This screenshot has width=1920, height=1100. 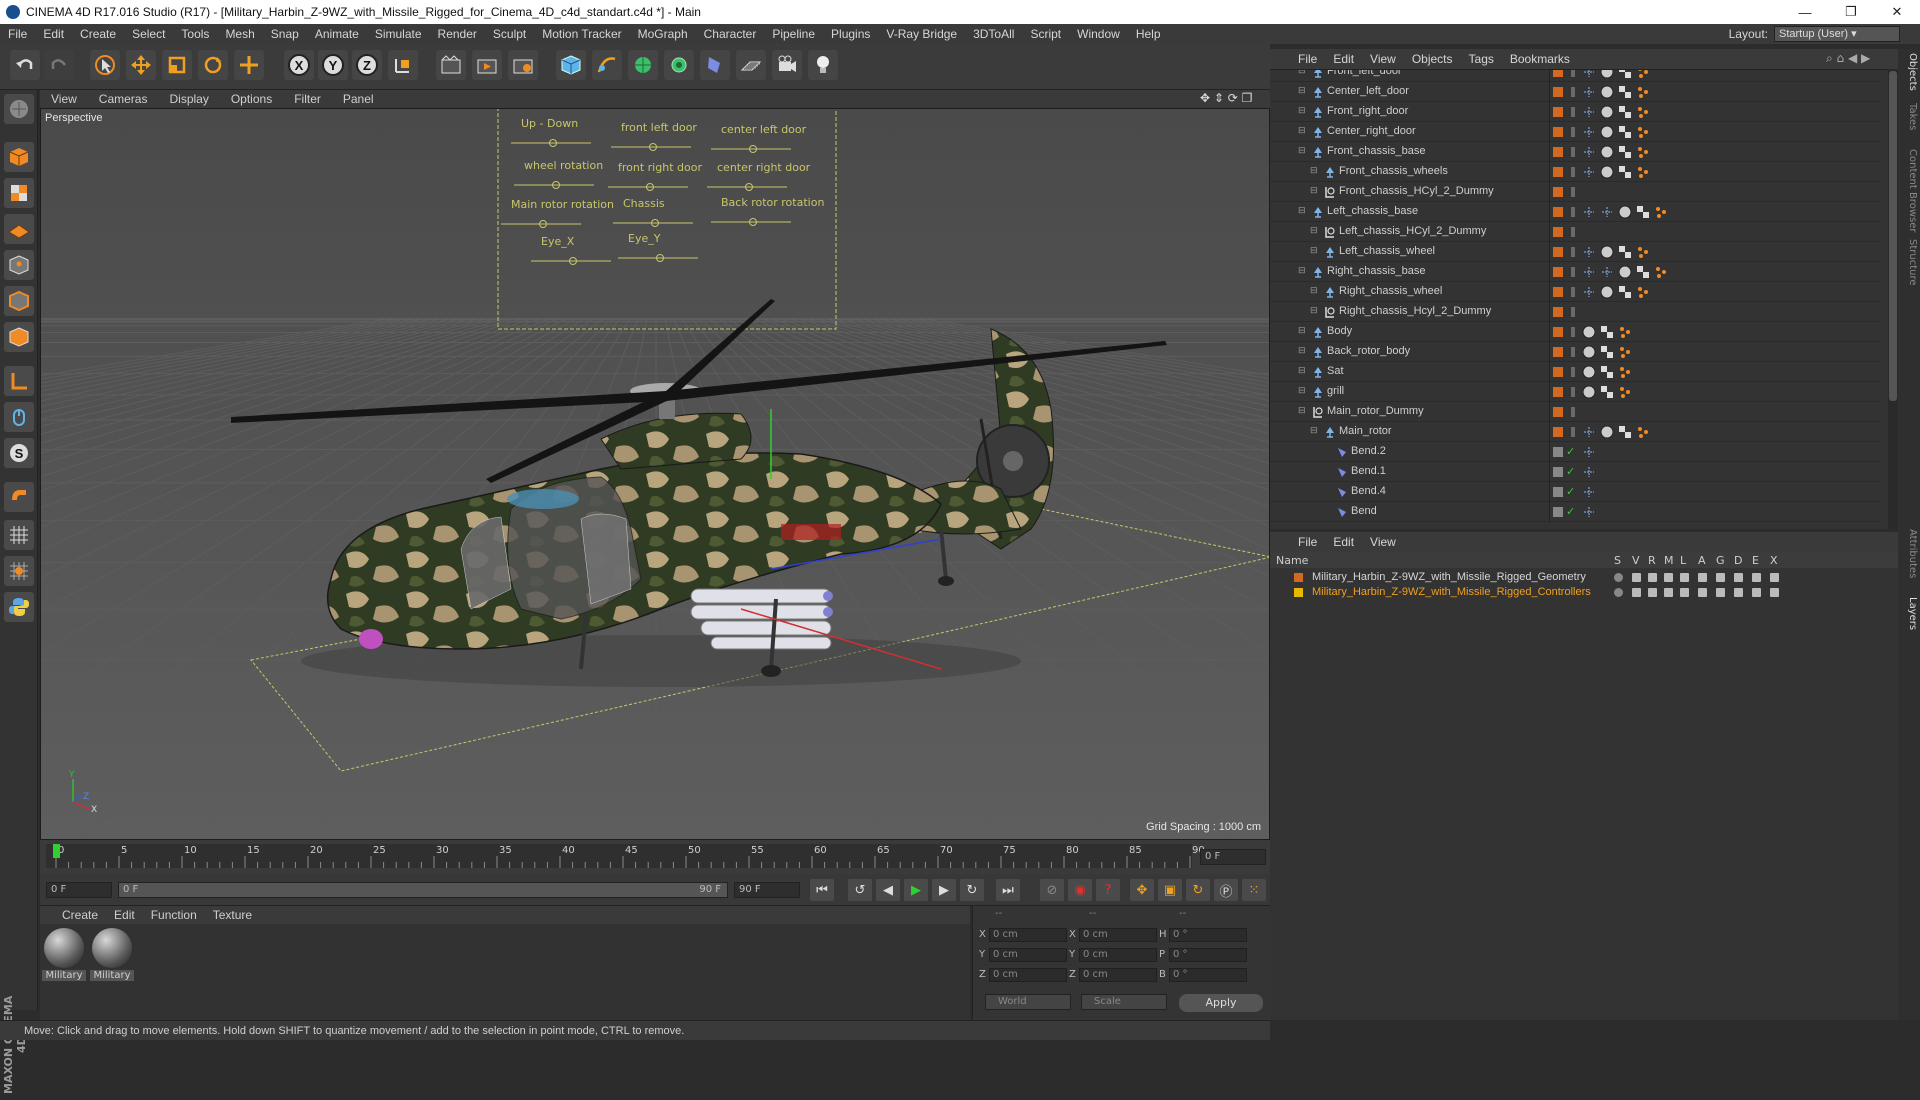 What do you see at coordinates (124, 915) in the screenshot?
I see `material-menu-edit: Edit` at bounding box center [124, 915].